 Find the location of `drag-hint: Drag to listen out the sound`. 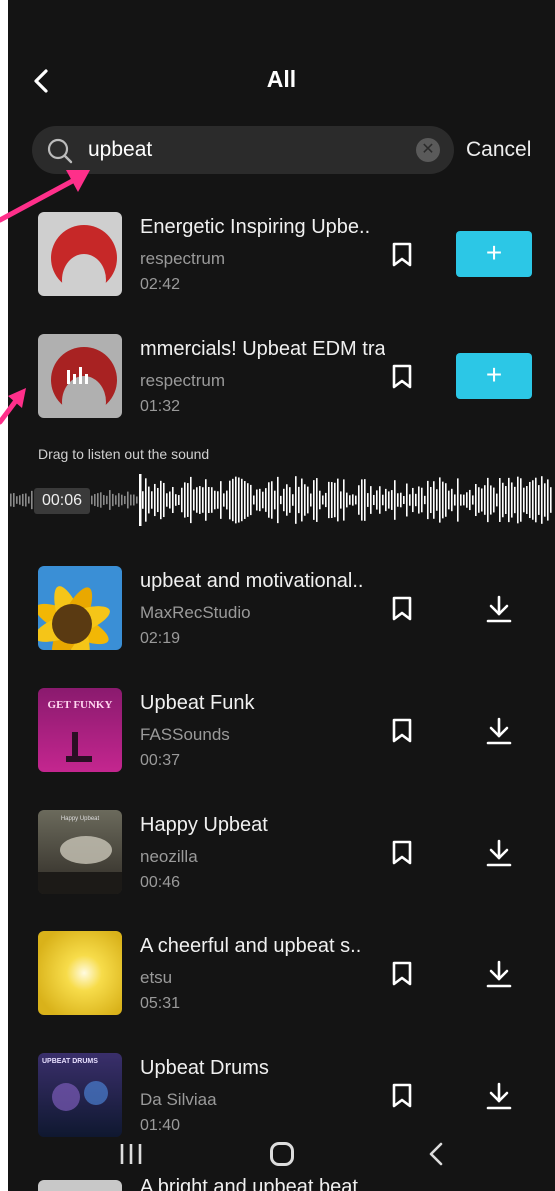

drag-hint: Drag to listen out the sound is located at coordinates (124, 454).